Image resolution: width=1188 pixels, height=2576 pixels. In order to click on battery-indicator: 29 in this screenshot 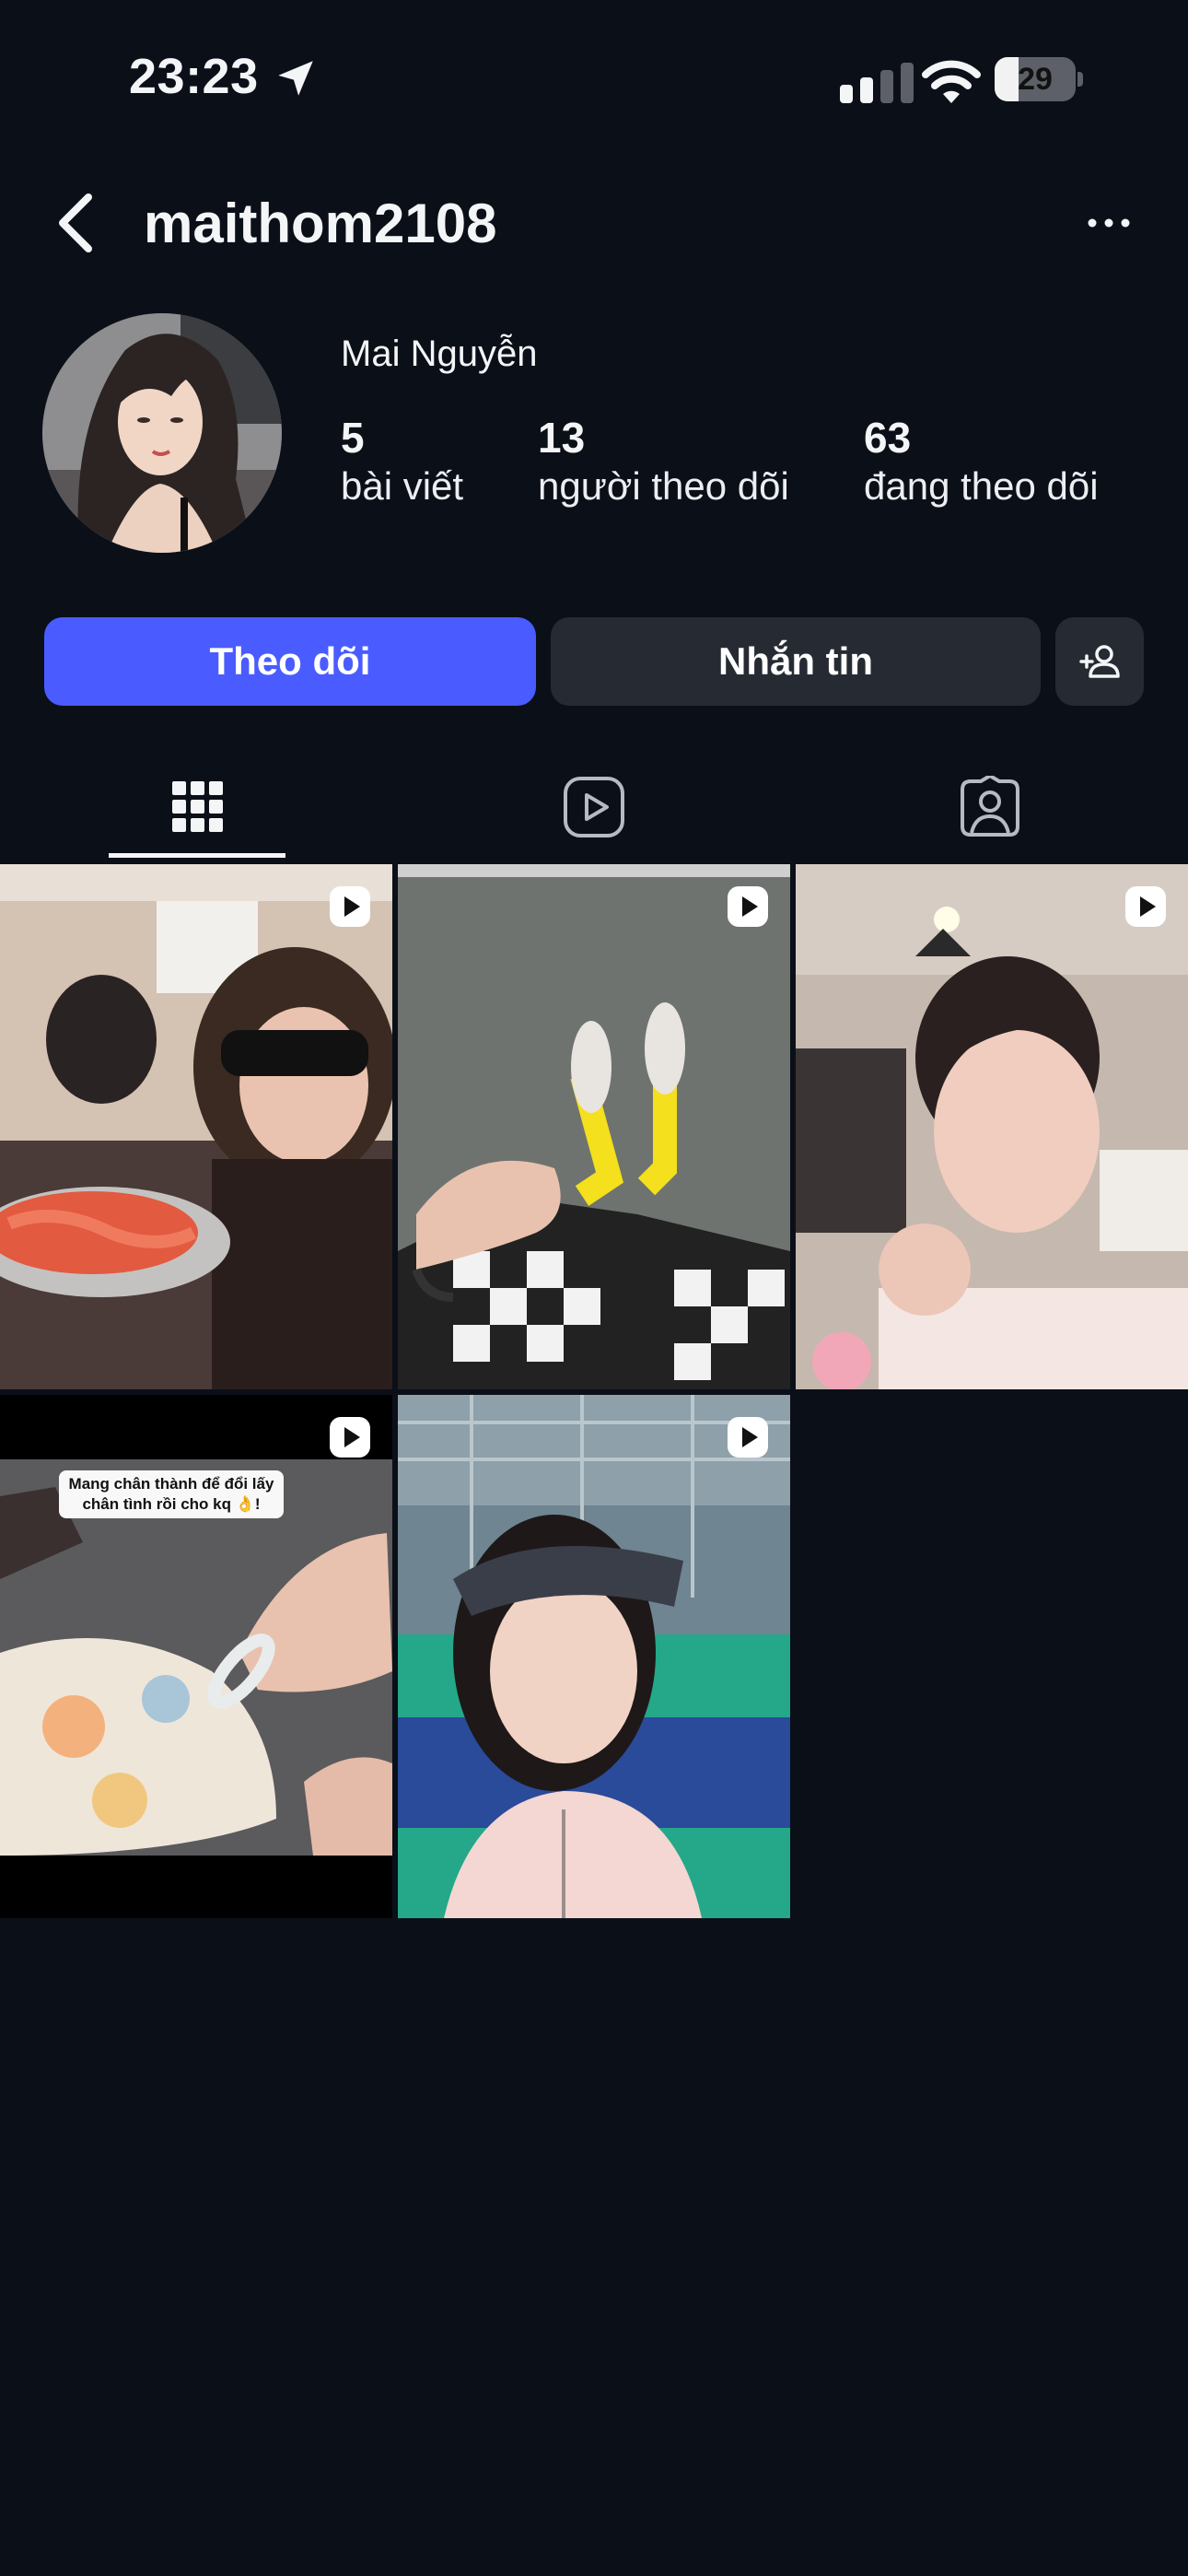, I will do `click(1039, 79)`.